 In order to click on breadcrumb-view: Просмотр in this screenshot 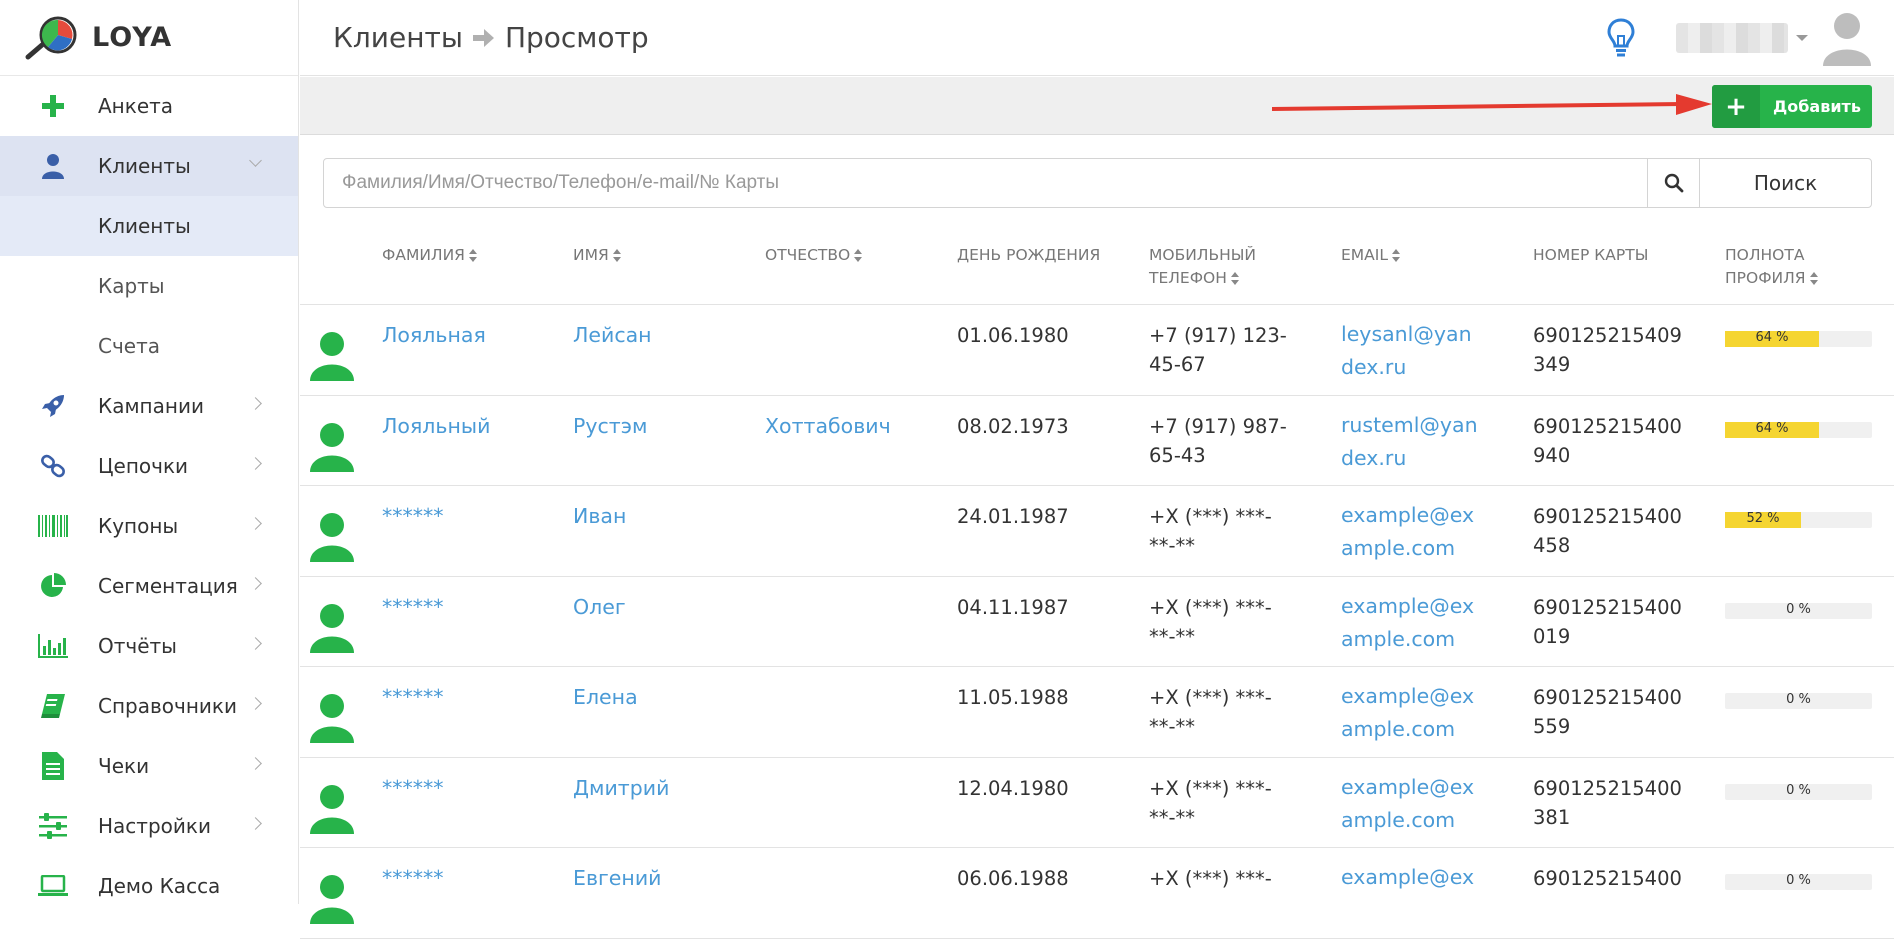, I will do `click(576, 37)`.